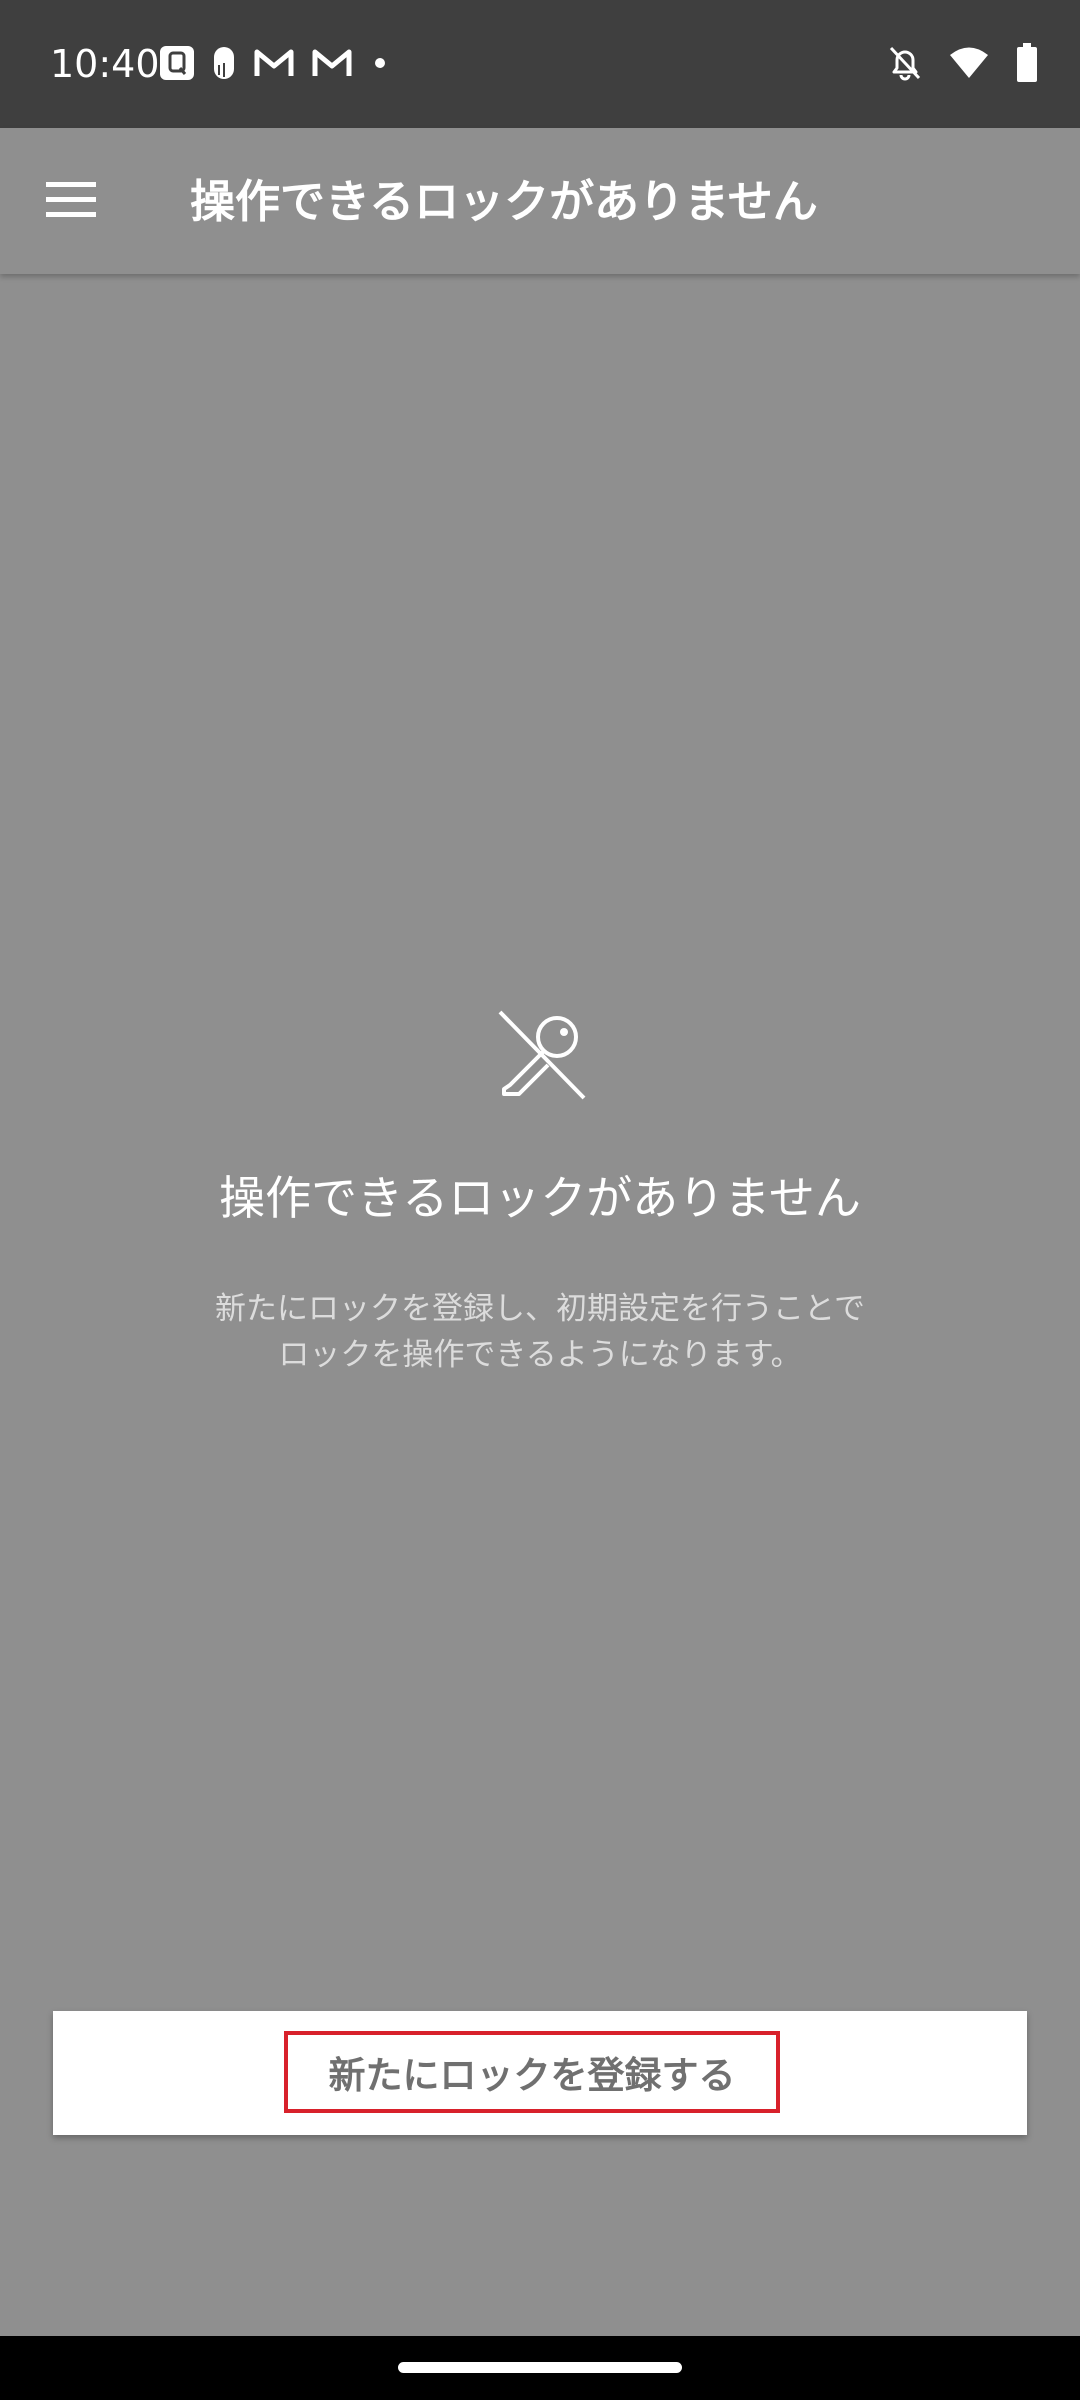 This screenshot has height=2400, width=1080. I want to click on register-lock-button: 新たにロックを登録する, so click(532, 2072).